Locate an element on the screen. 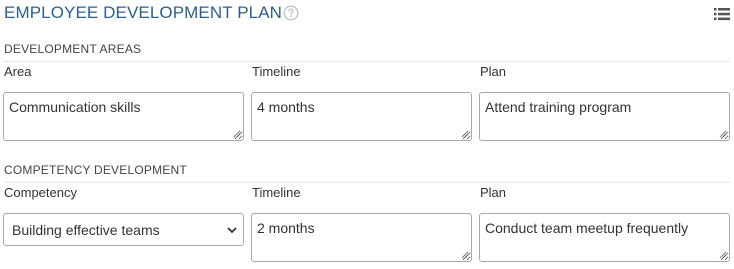 This screenshot has width=734, height=269. competency-plan-value: Conduct team meetup frequently is located at coordinates (587, 228).